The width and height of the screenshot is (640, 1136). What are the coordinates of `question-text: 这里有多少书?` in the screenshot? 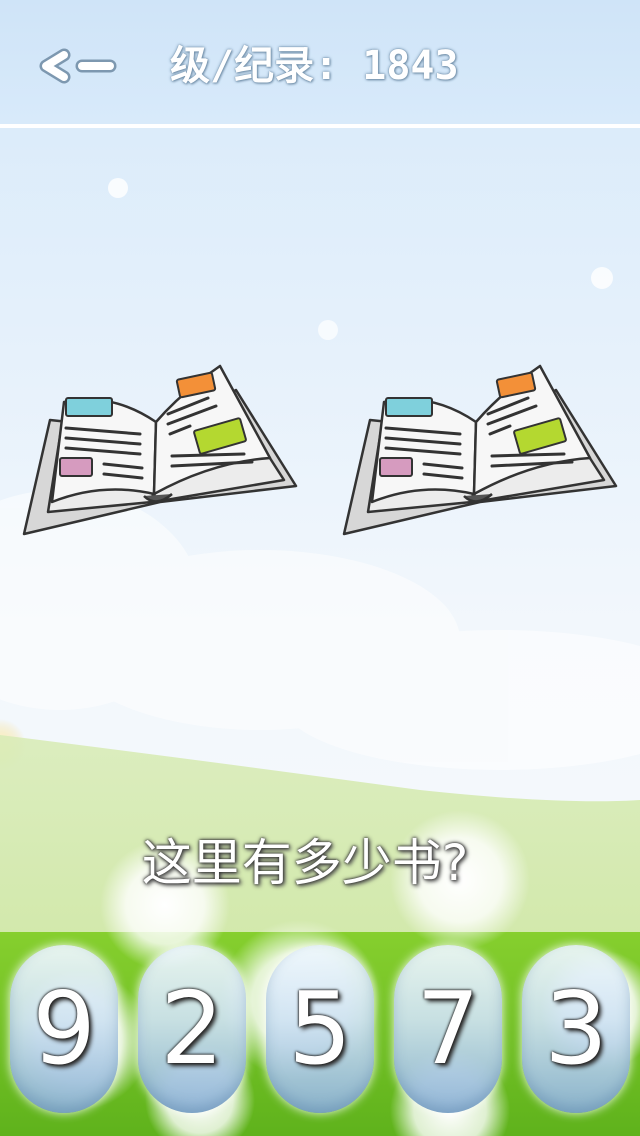 It's located at (305, 863).